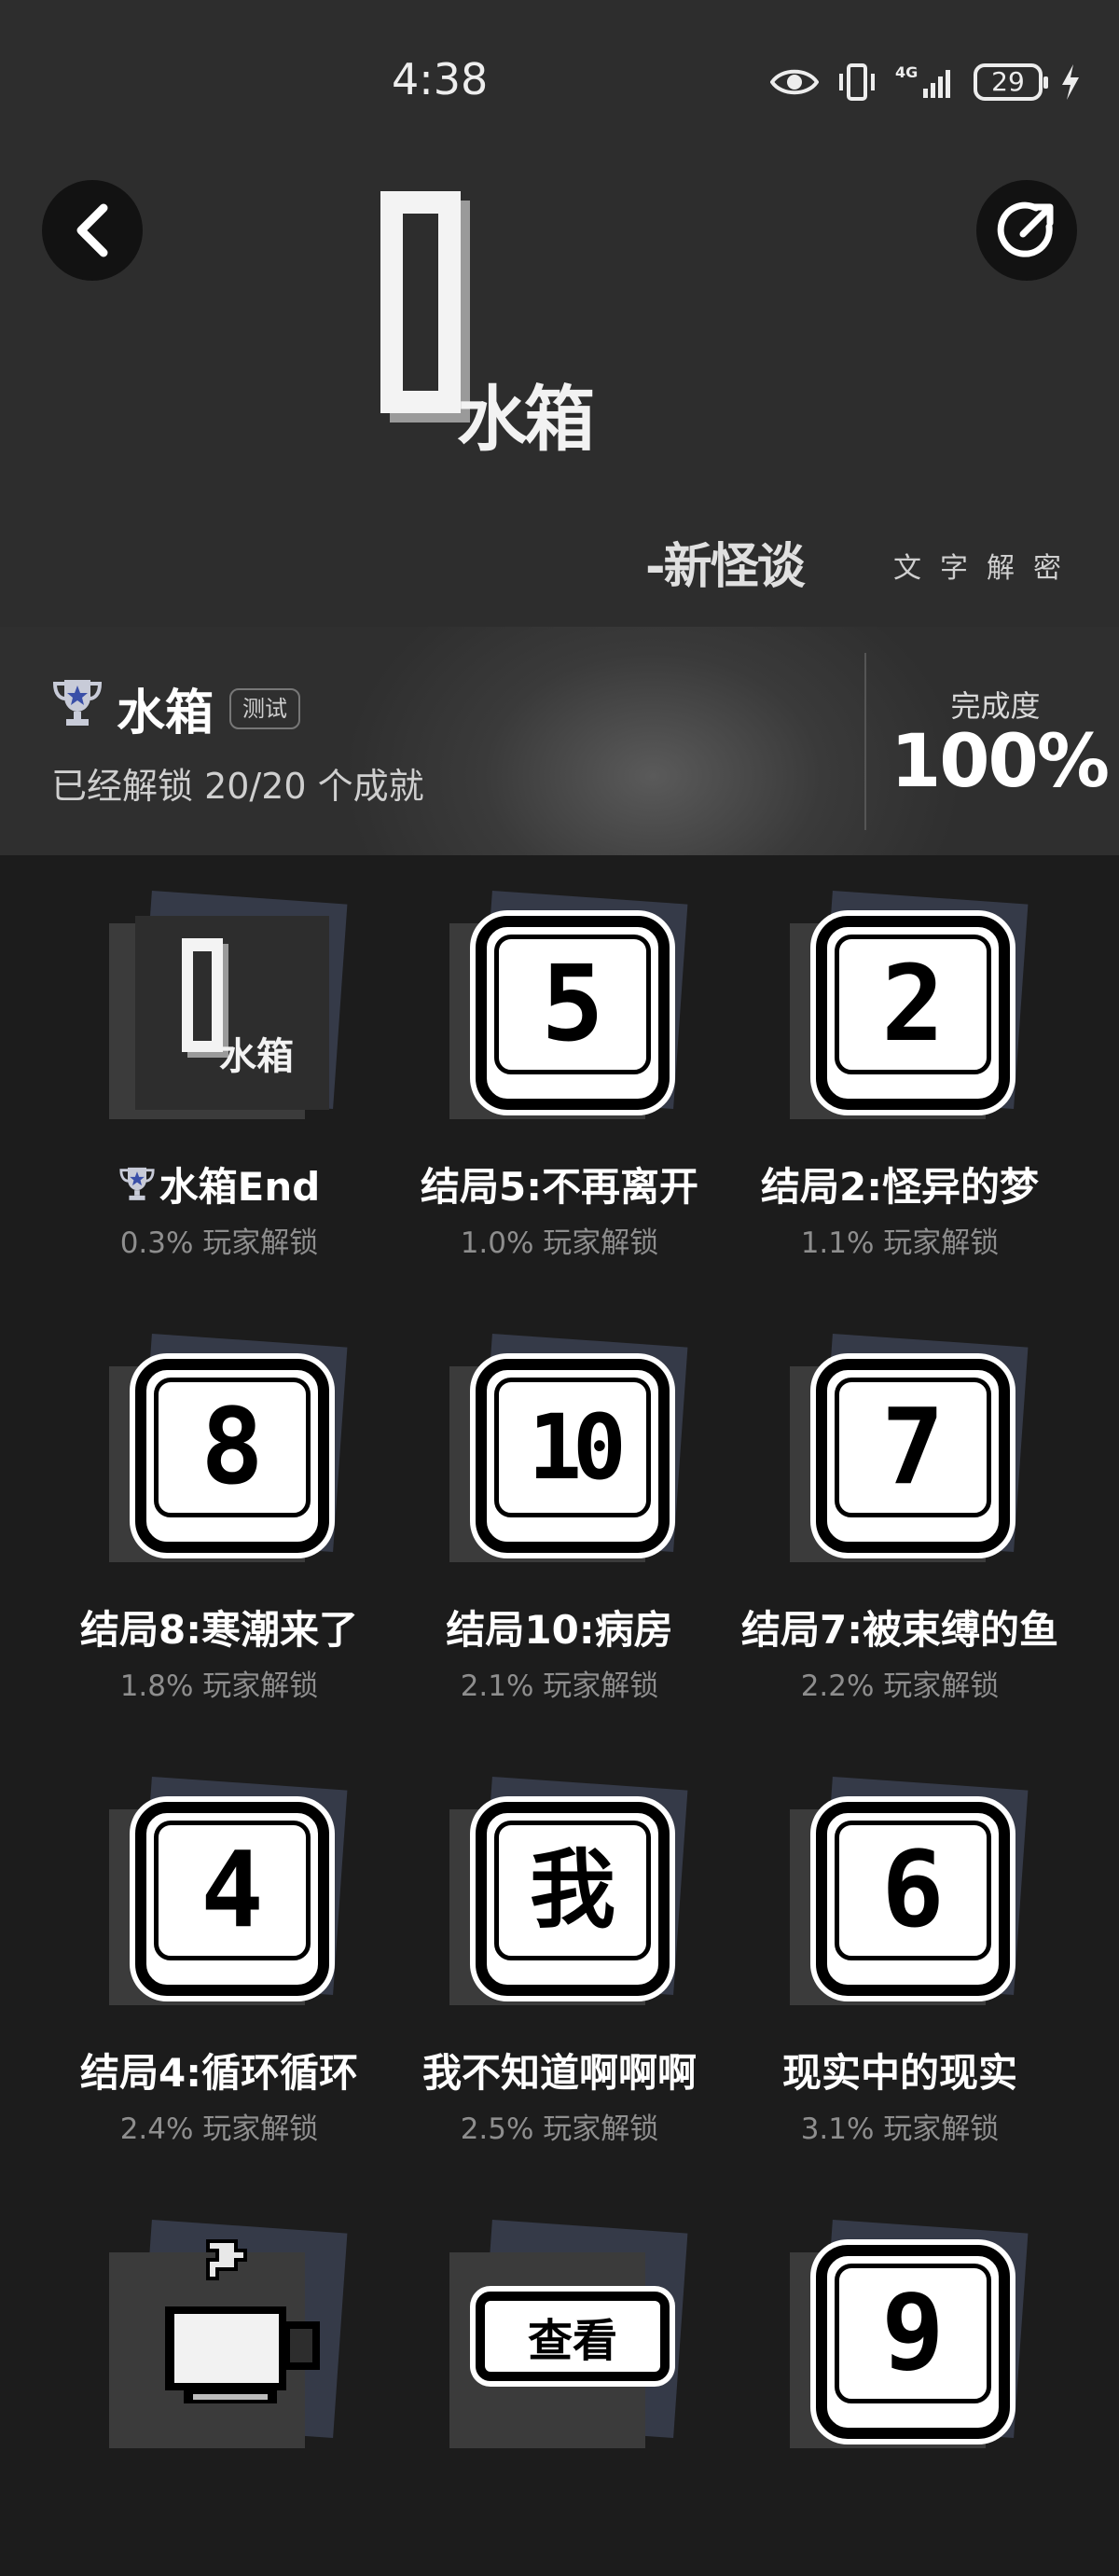 Image resolution: width=1119 pixels, height=2576 pixels. What do you see at coordinates (900, 1243) in the screenshot?
I see `achievement-unlock-rate: 1.1% 玩家解锁` at bounding box center [900, 1243].